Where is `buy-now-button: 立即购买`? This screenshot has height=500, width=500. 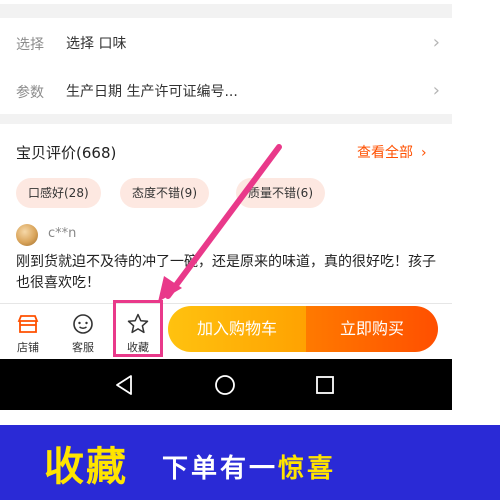
buy-now-button: 立即购买 is located at coordinates (372, 329).